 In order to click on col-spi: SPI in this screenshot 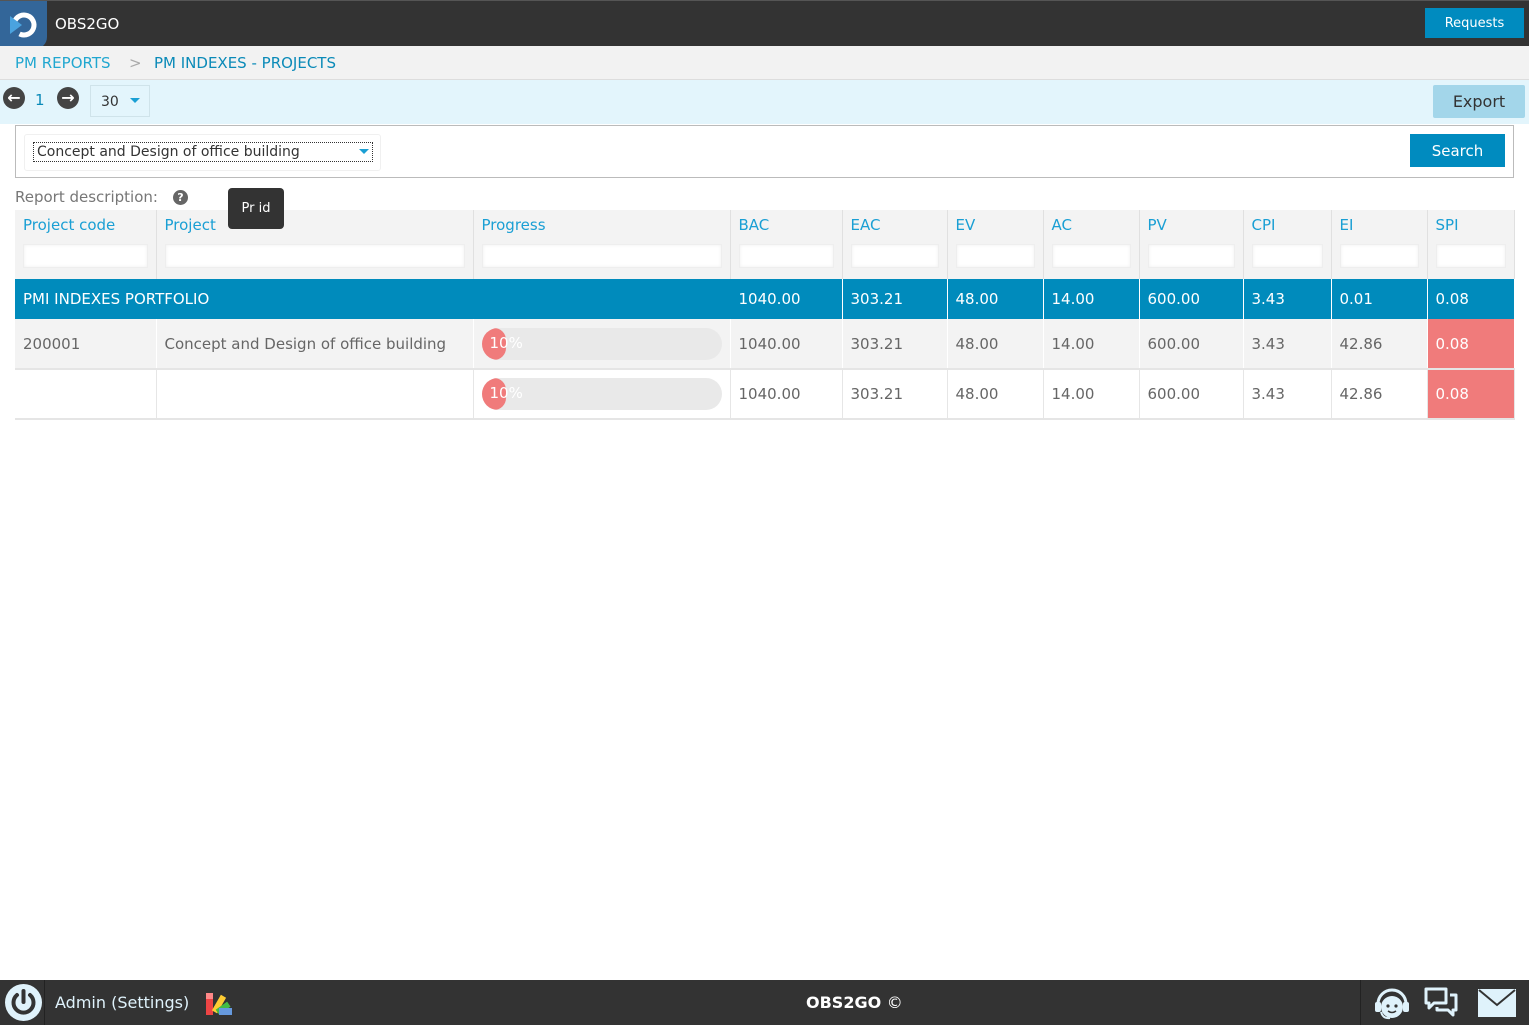, I will do `click(1471, 244)`.